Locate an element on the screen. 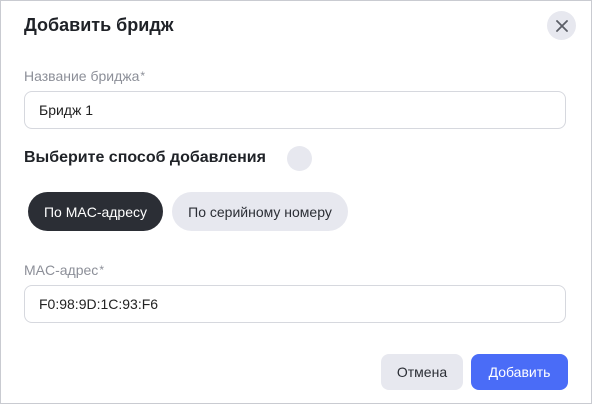  add-button: Добавить is located at coordinates (519, 372).